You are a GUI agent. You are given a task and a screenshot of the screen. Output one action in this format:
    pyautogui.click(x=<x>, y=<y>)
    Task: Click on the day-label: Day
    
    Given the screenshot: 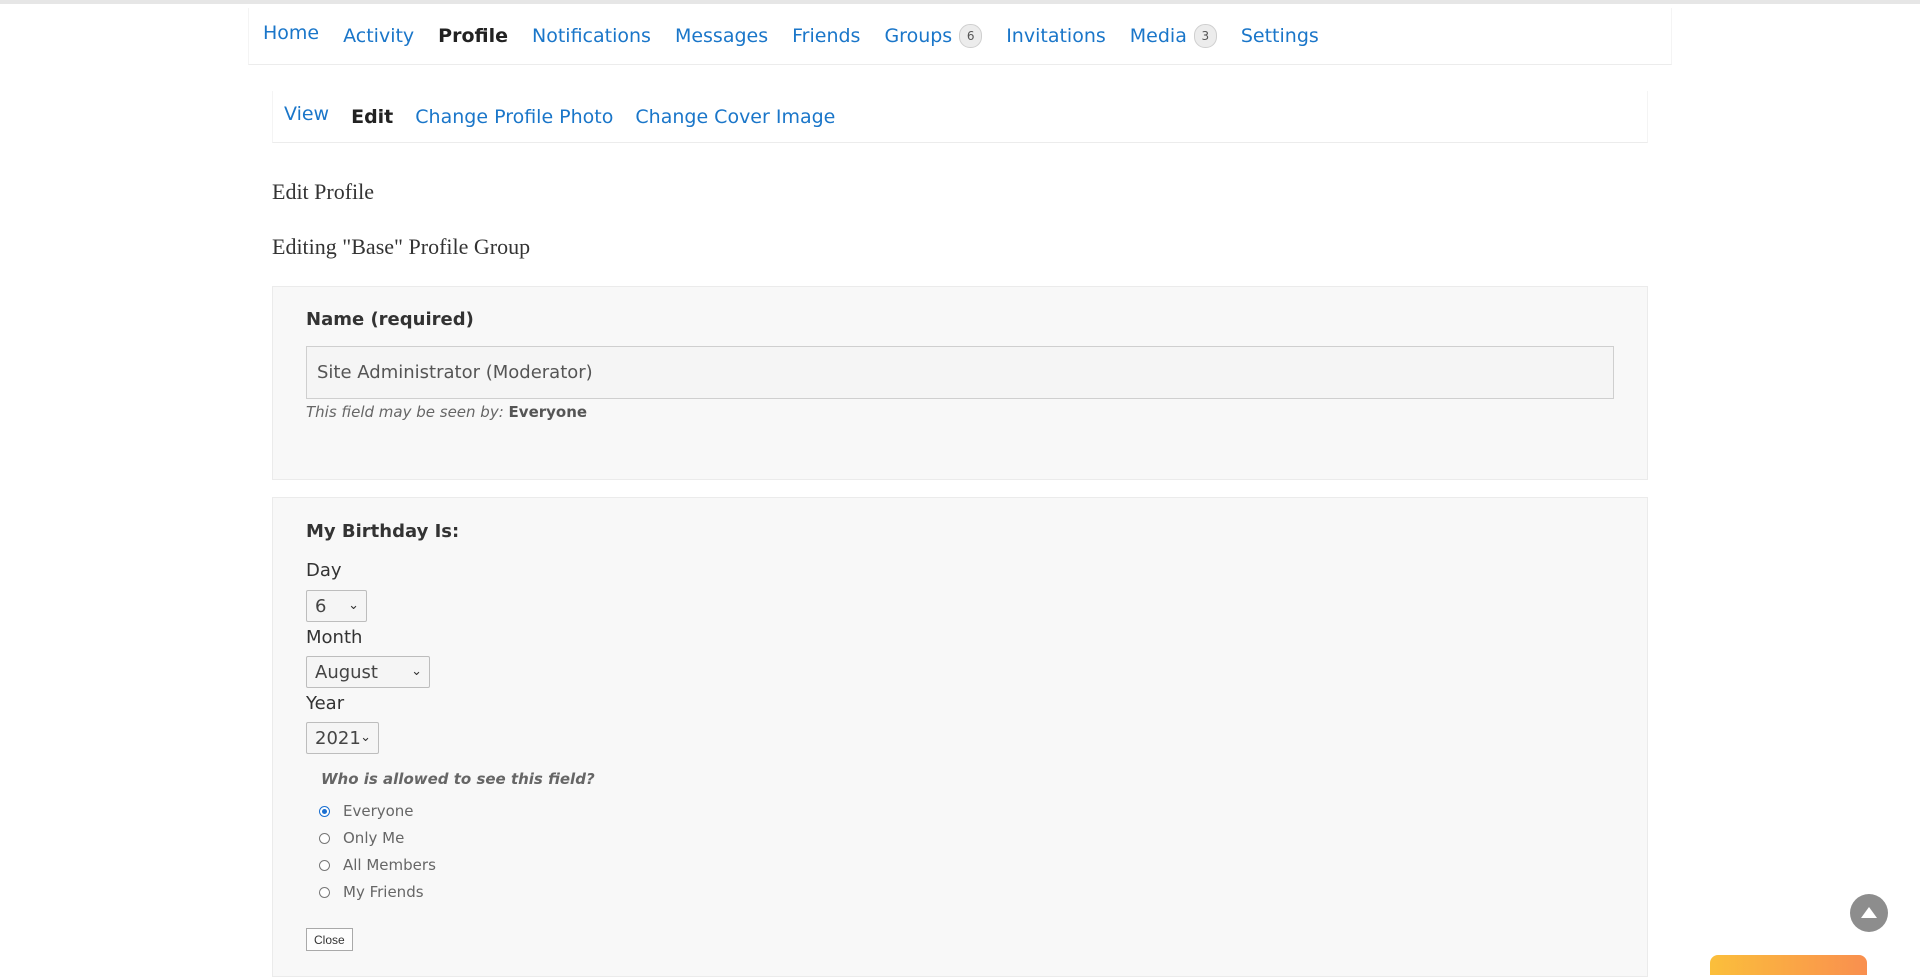 What is the action you would take?
    pyautogui.click(x=324, y=570)
    